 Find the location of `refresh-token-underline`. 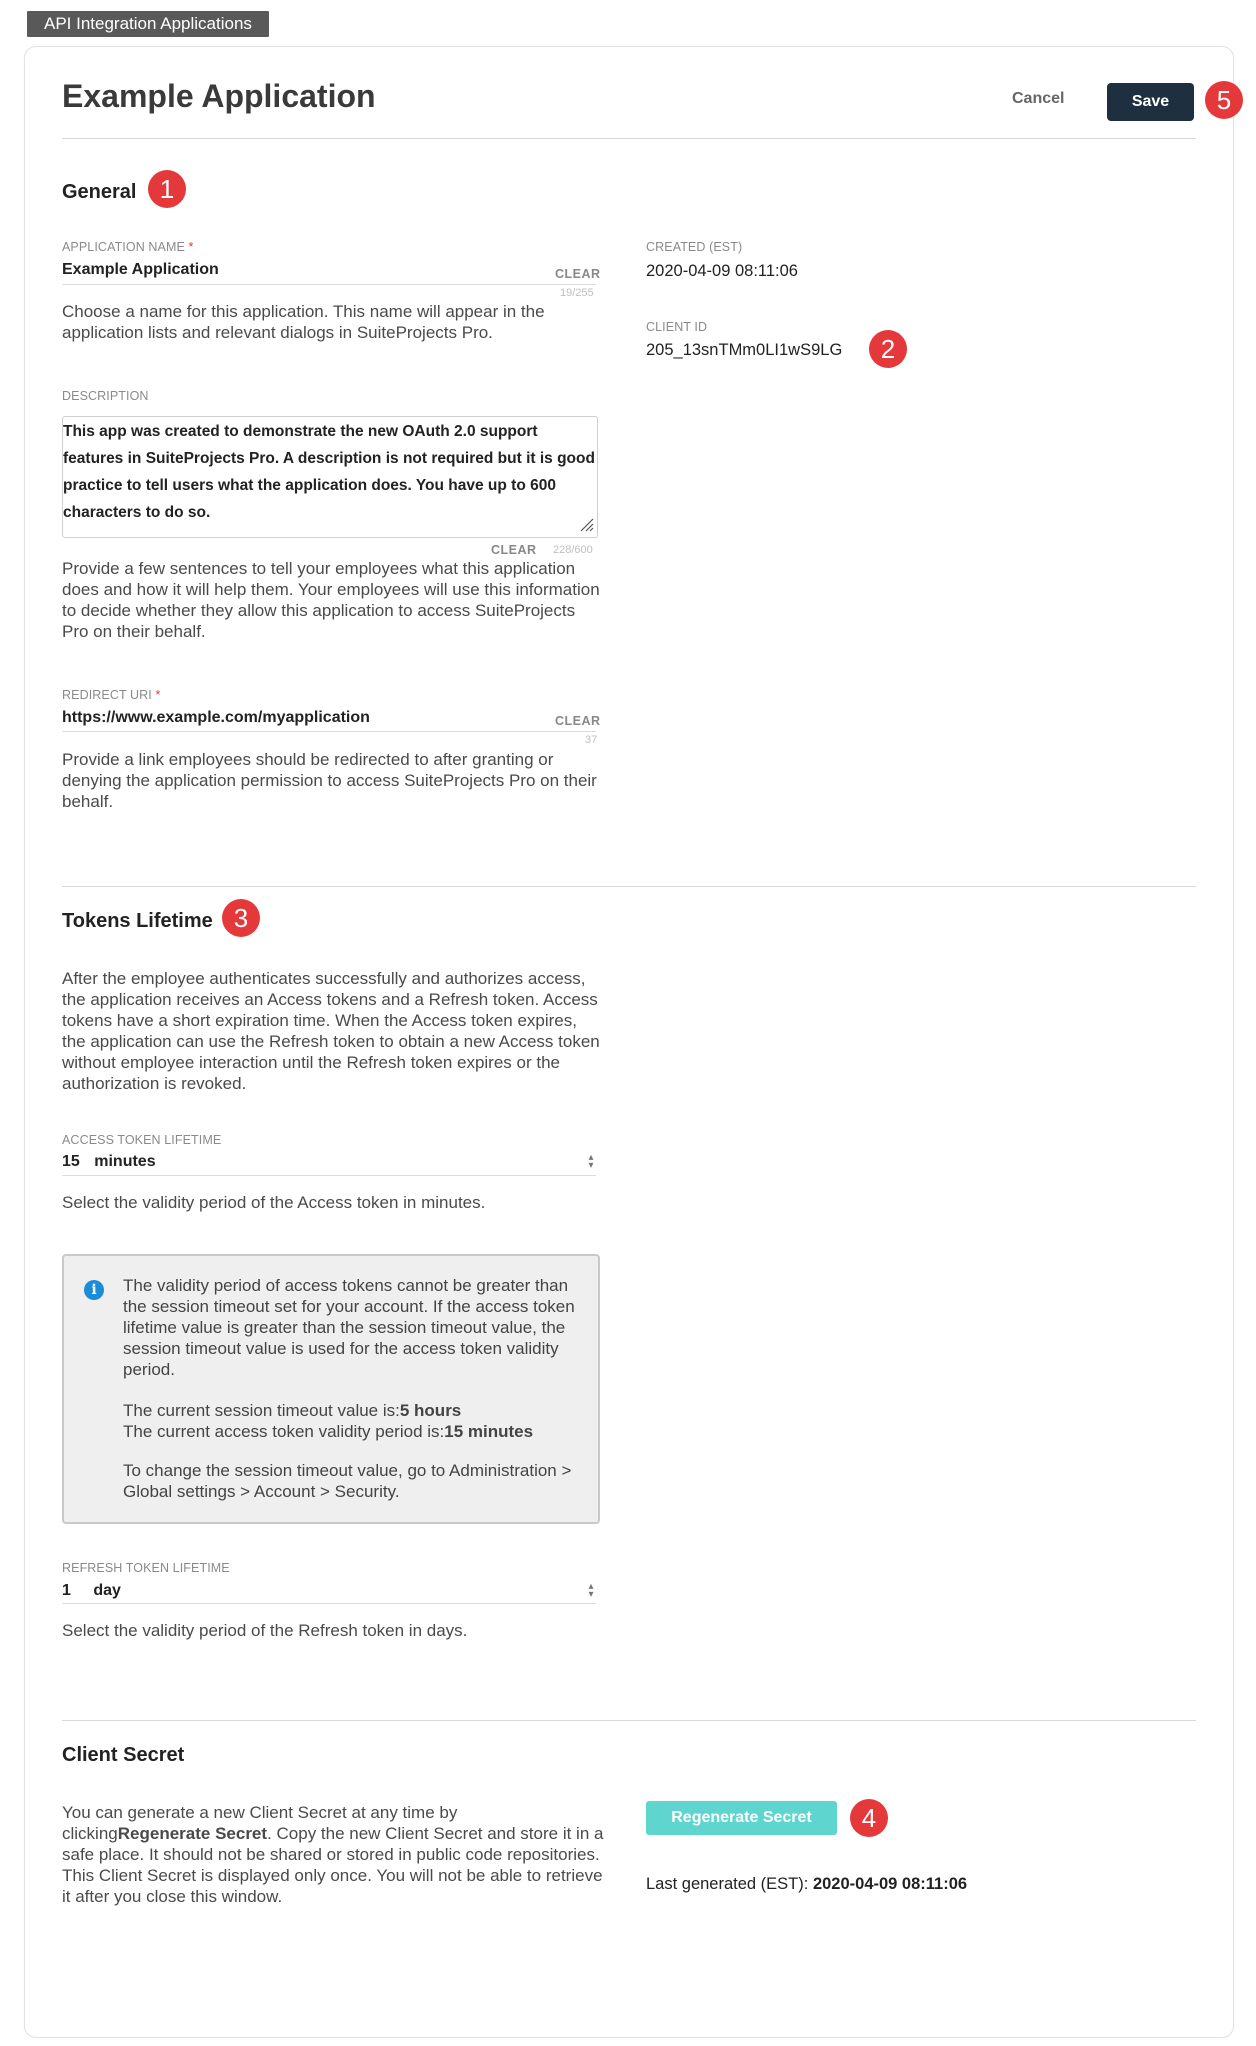

refresh-token-underline is located at coordinates (329, 1603).